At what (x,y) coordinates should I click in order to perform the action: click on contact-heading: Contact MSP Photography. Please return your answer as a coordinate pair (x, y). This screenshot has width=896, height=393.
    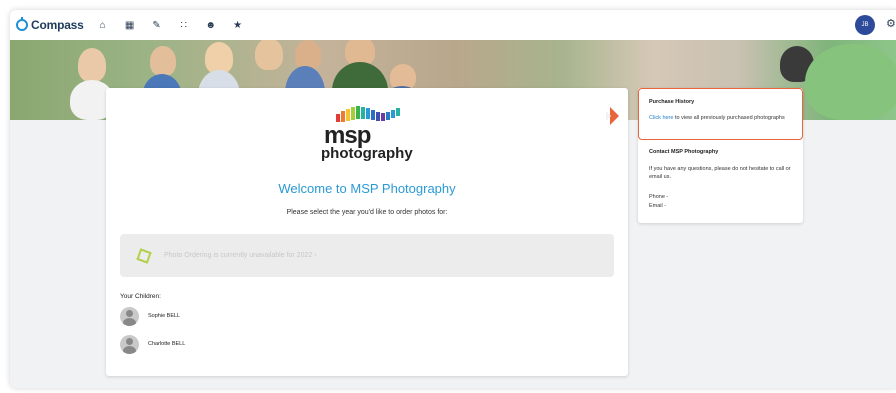
    Looking at the image, I should click on (684, 152).